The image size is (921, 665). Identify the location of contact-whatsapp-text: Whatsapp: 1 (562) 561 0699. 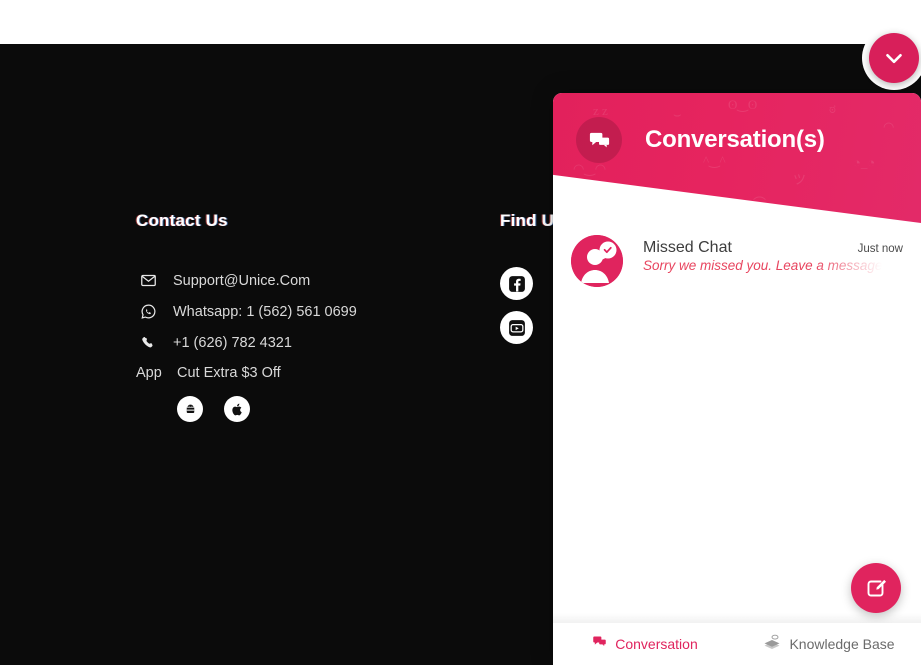
(265, 311).